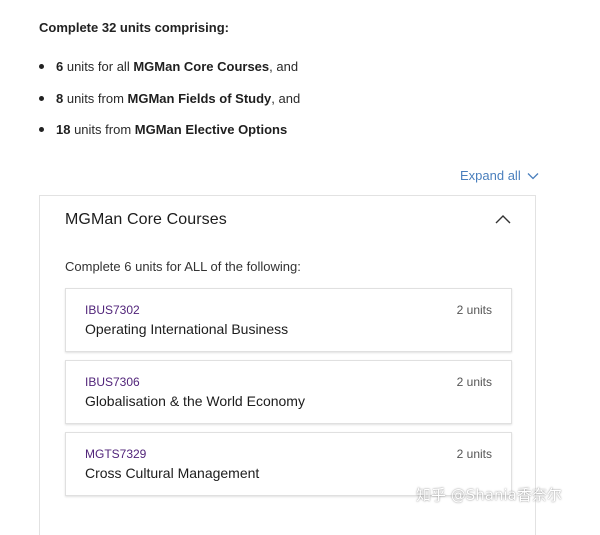 The width and height of the screenshot is (600, 535). Describe the element at coordinates (116, 454) in the screenshot. I see `course-code: MGTS7329` at that location.